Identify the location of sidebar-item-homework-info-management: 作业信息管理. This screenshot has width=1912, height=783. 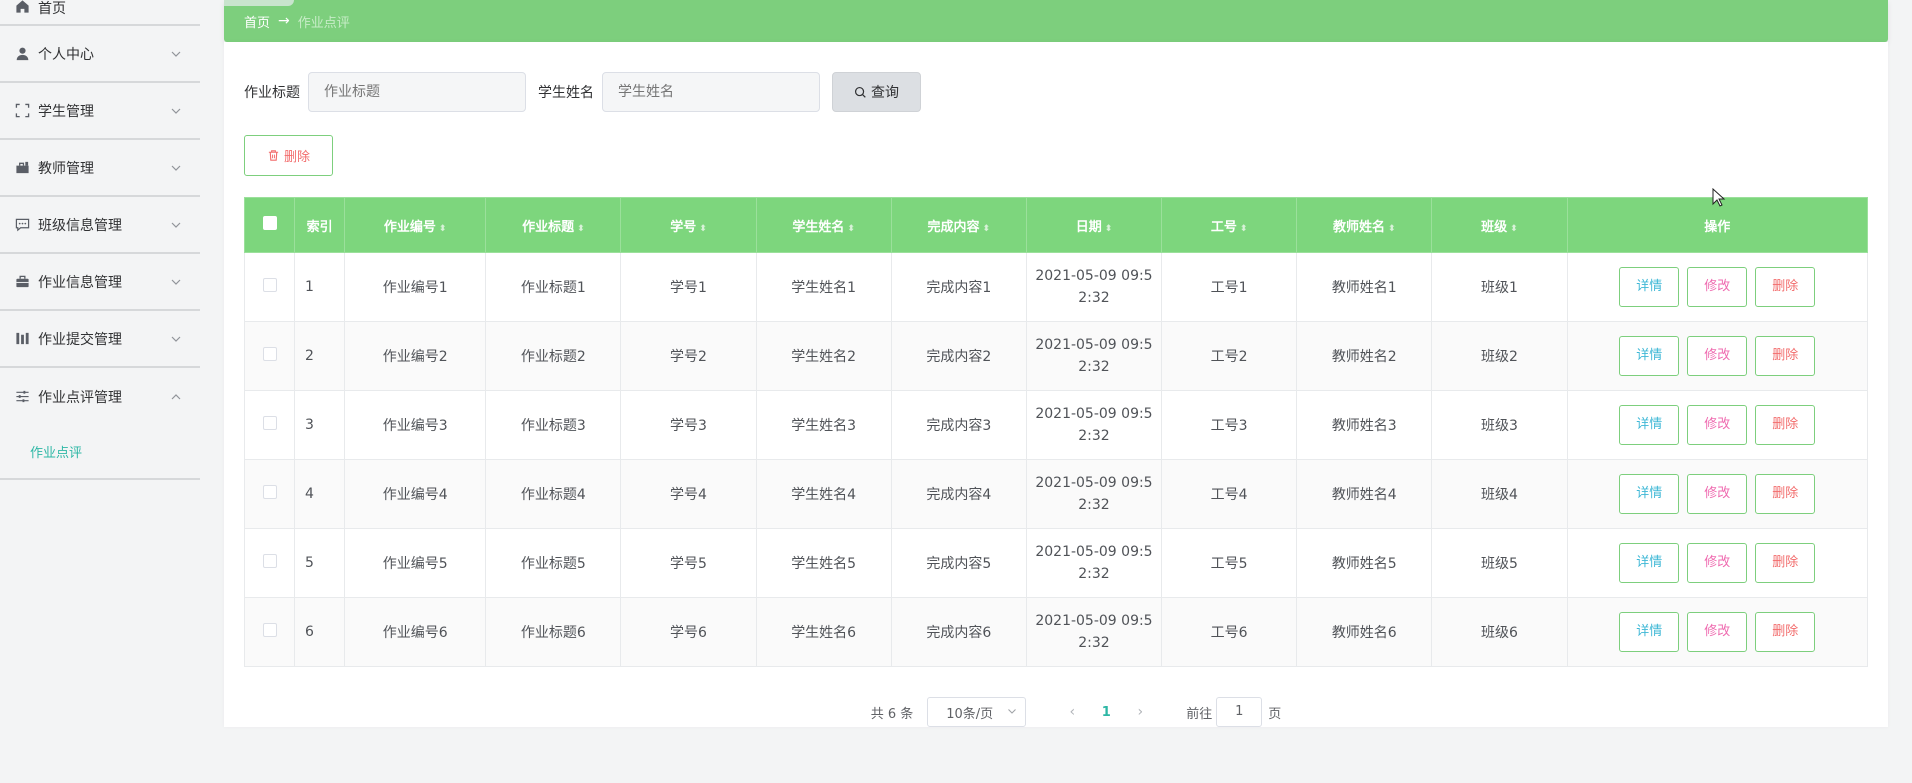
(100, 282).